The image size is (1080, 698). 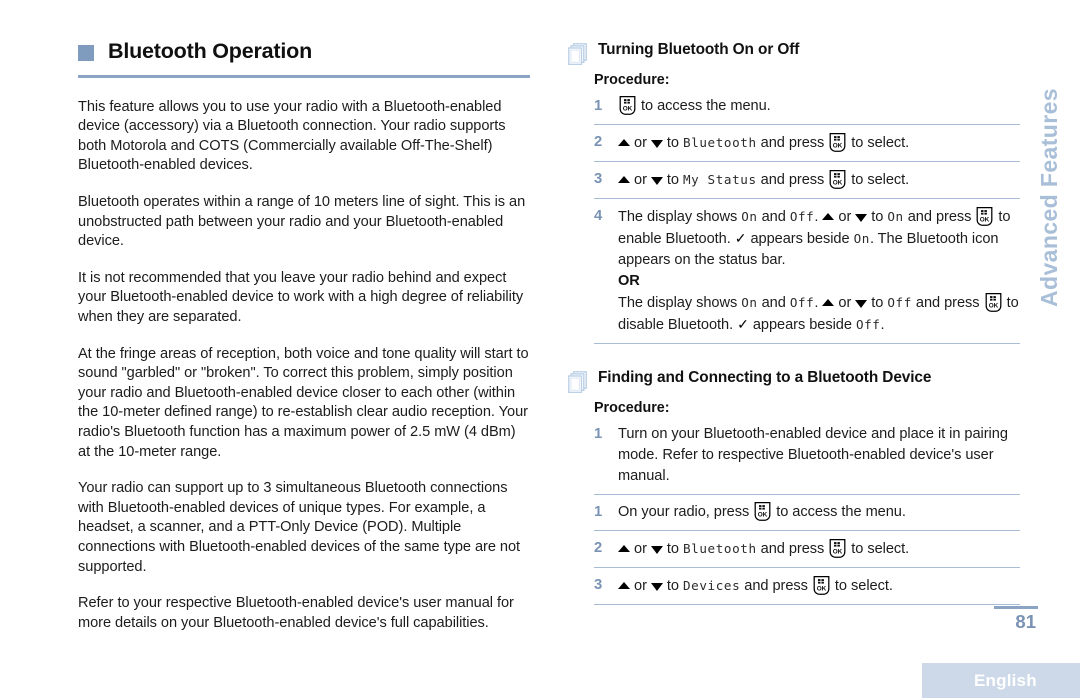 What do you see at coordinates (1016, 607) in the screenshot?
I see `page-number-divider` at bounding box center [1016, 607].